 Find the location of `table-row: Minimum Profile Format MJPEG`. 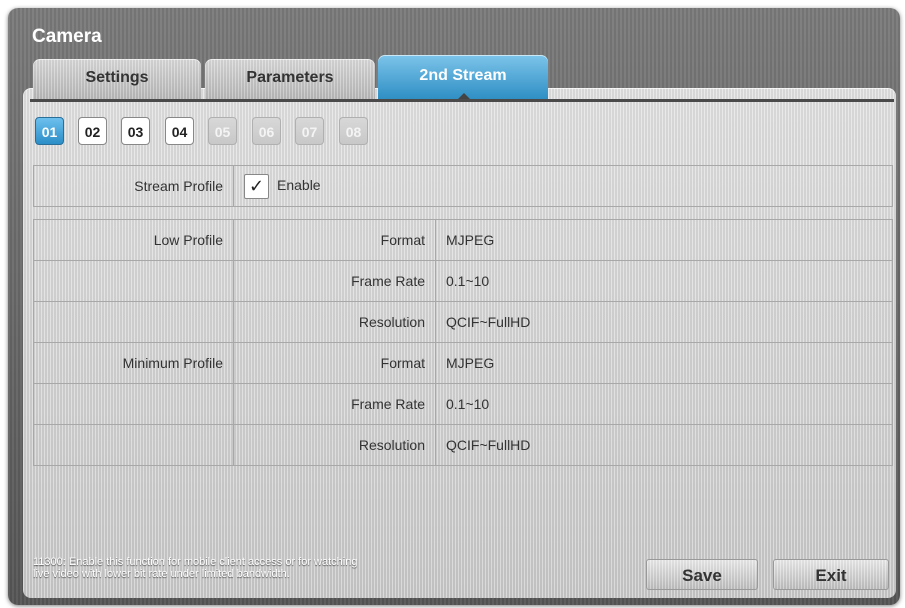

table-row: Minimum Profile Format MJPEG is located at coordinates (463, 363).